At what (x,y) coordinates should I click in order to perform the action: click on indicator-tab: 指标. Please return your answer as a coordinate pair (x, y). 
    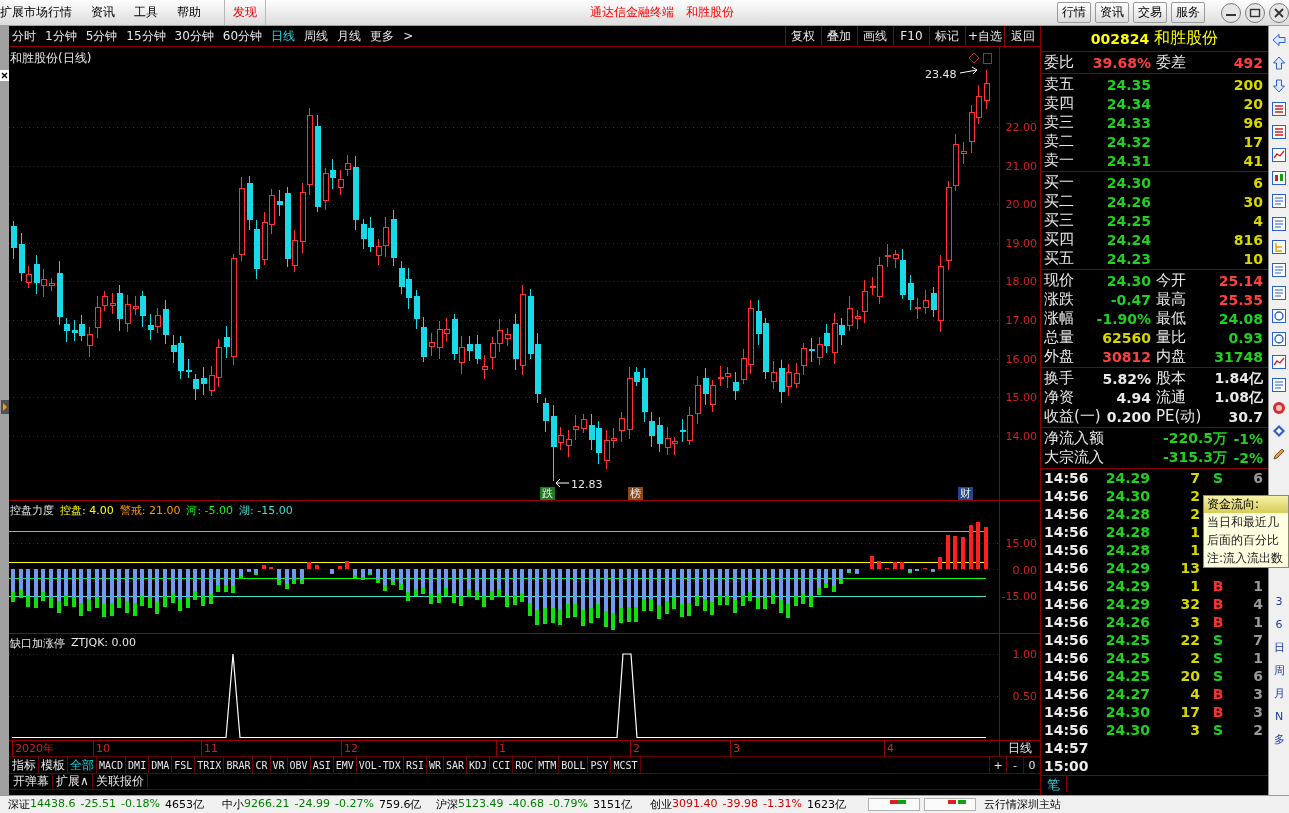
    Looking at the image, I should click on (24, 765).